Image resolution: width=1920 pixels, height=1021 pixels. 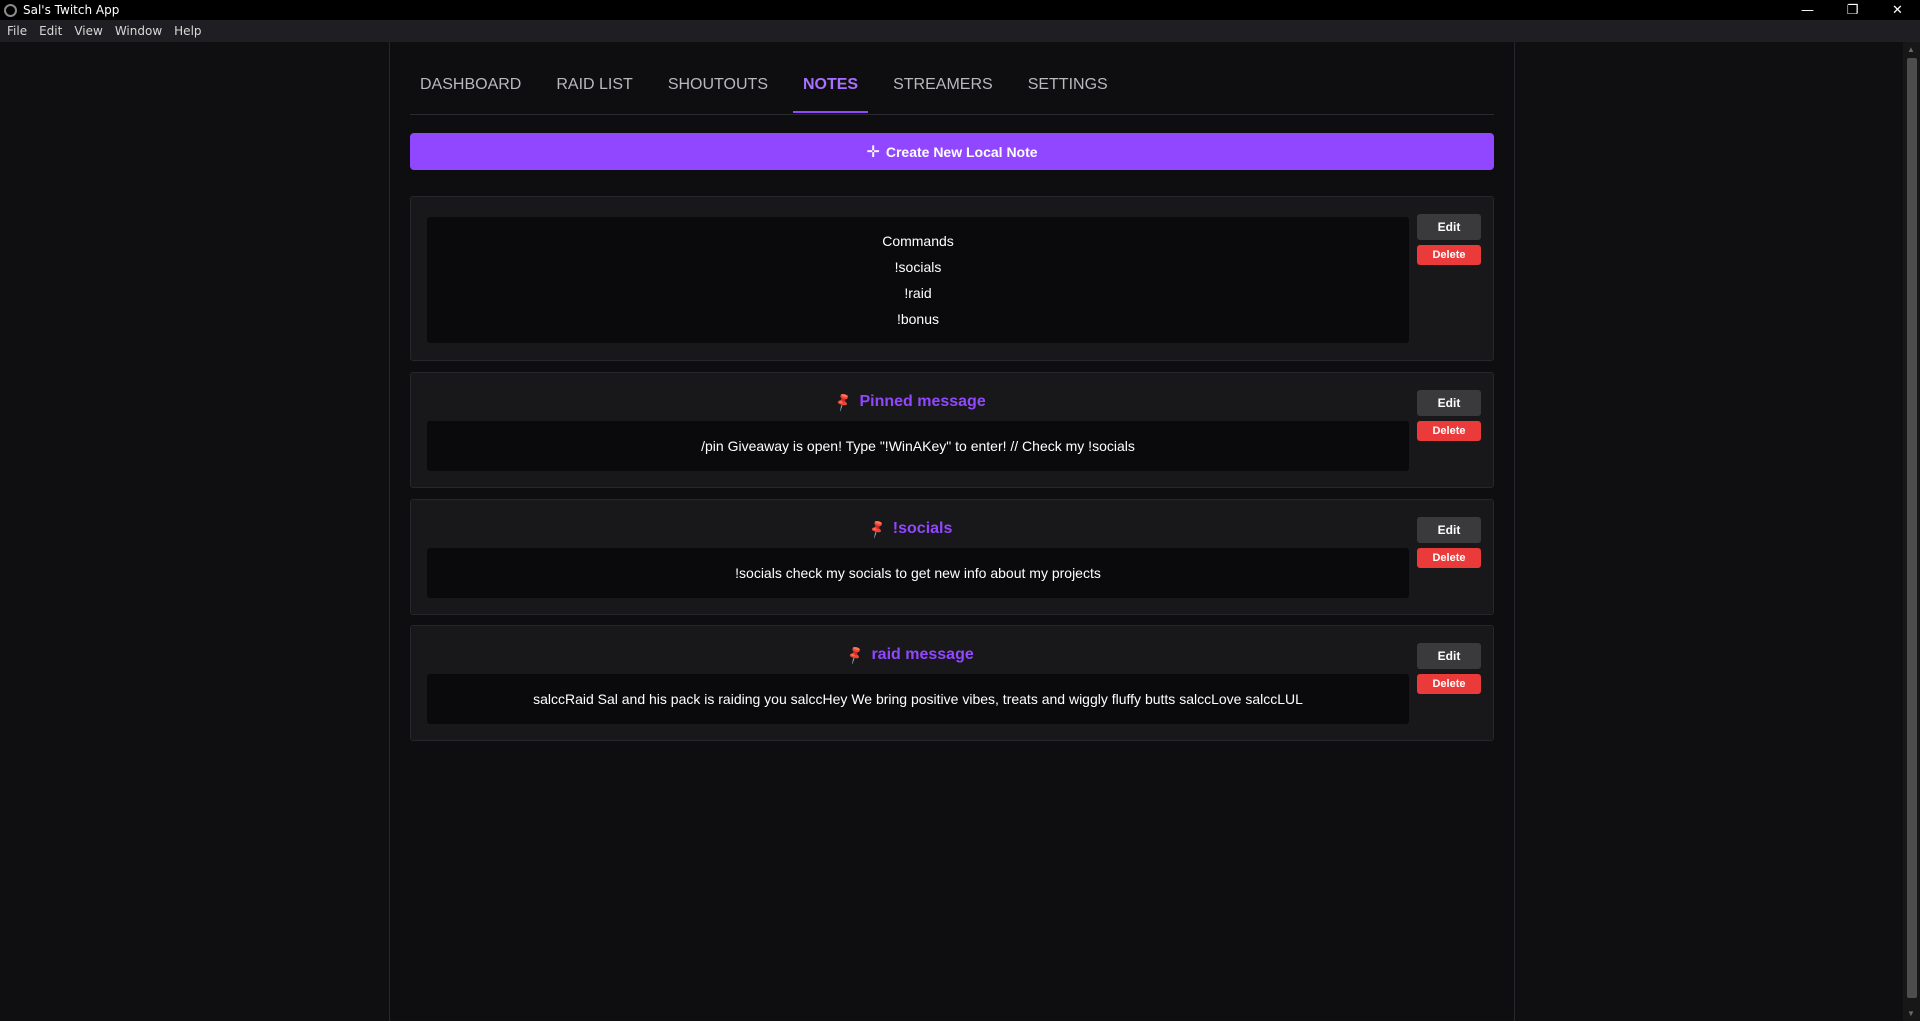 I want to click on window-title: Sal's Twitch App, so click(x=71, y=10).